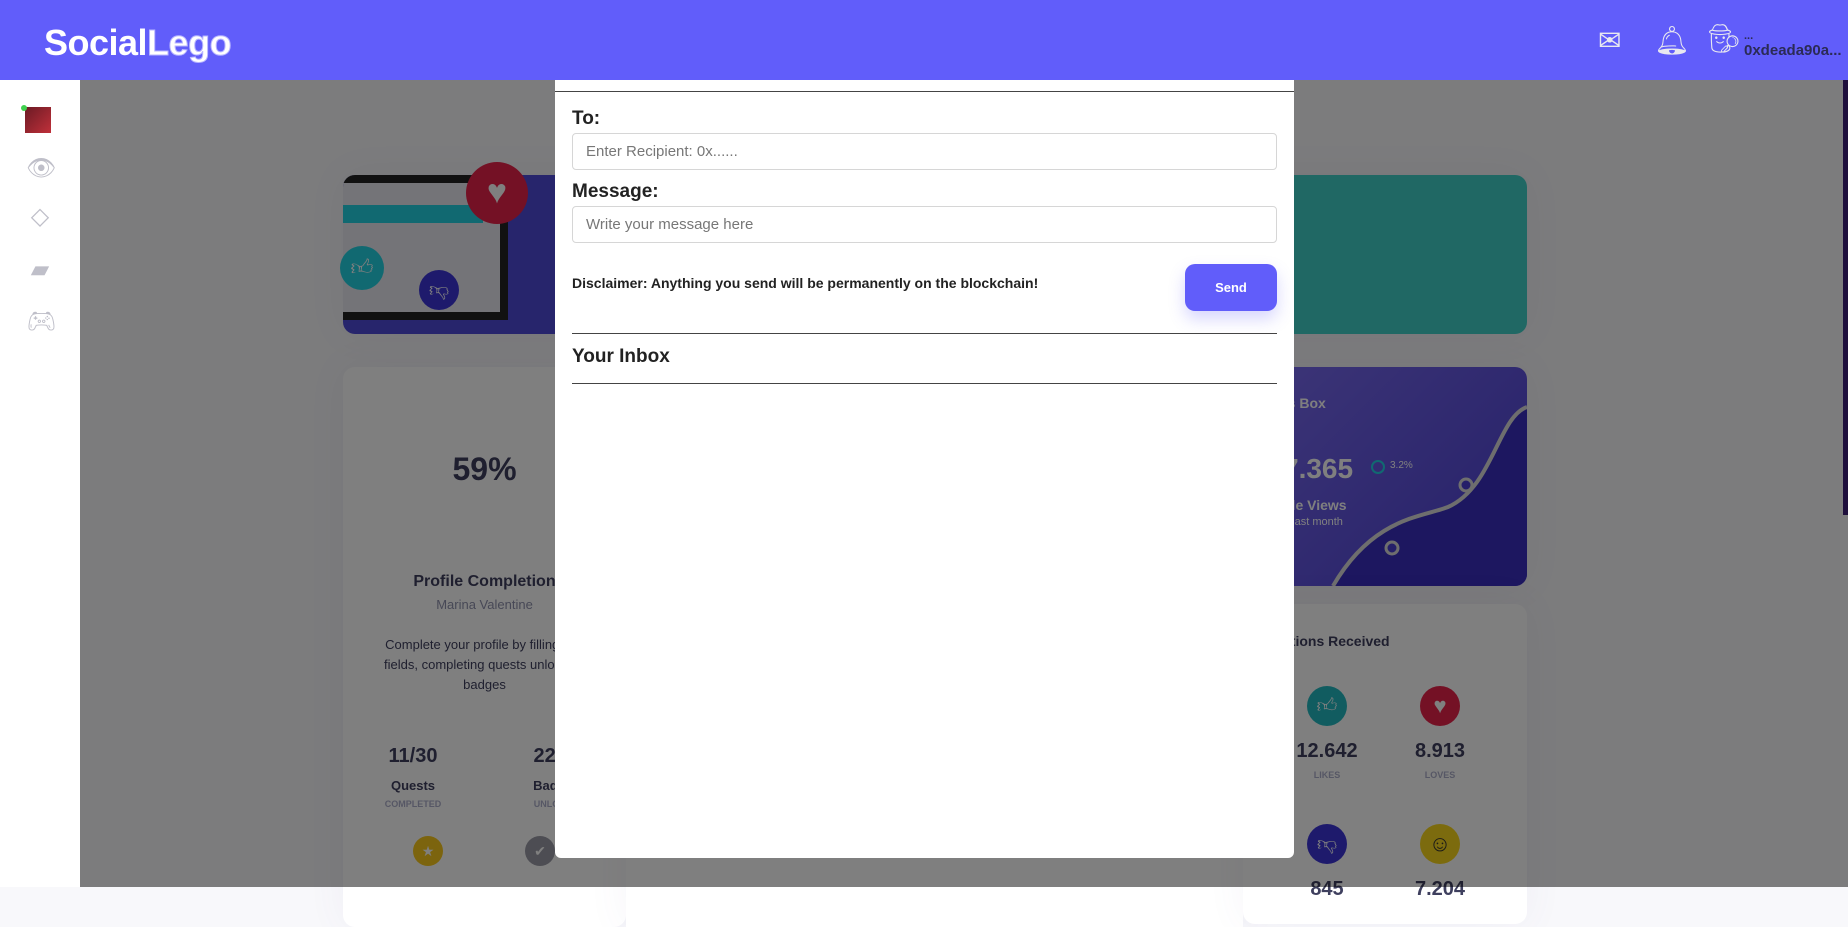  What do you see at coordinates (1672, 40) in the screenshot?
I see `bell-icon: 🔔︎` at bounding box center [1672, 40].